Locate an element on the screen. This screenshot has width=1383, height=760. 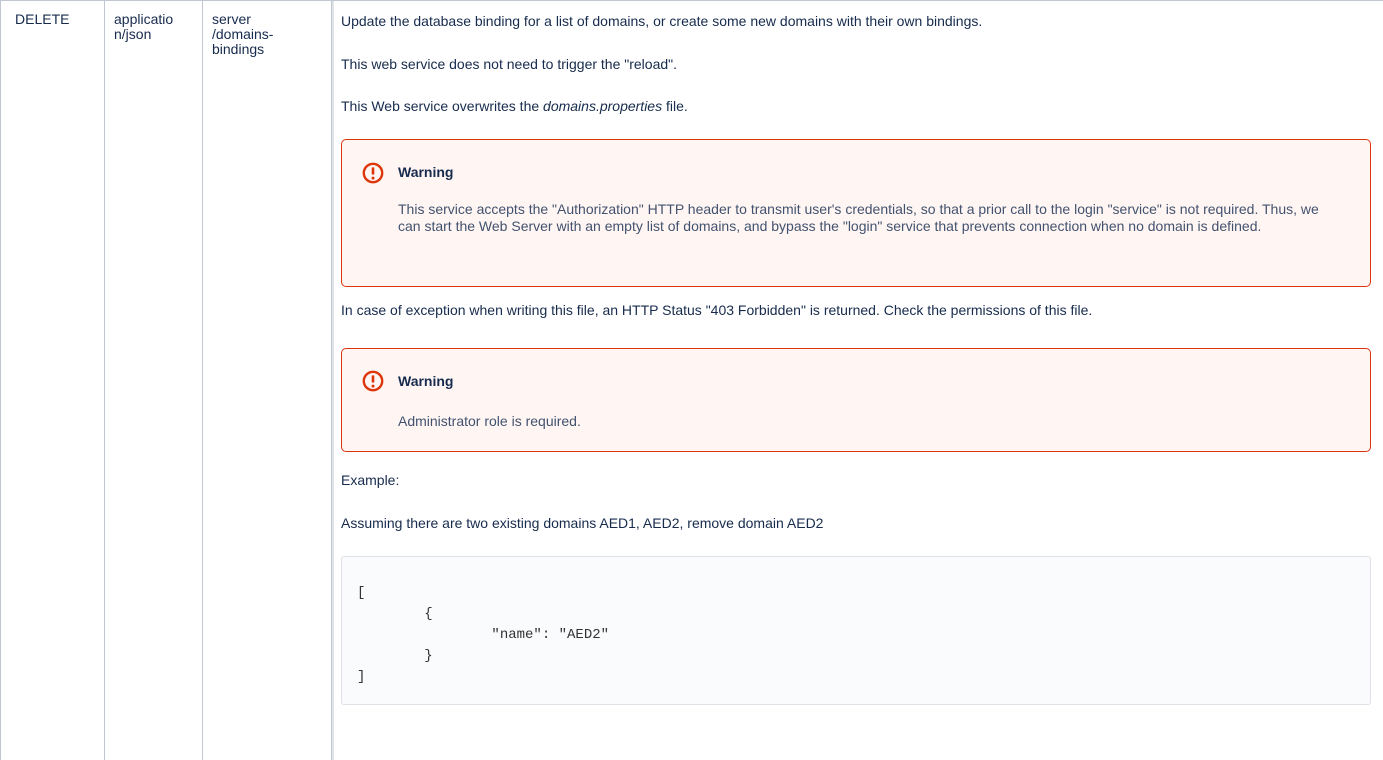
endpoint-path-line: /domains- is located at coordinates (243, 34).